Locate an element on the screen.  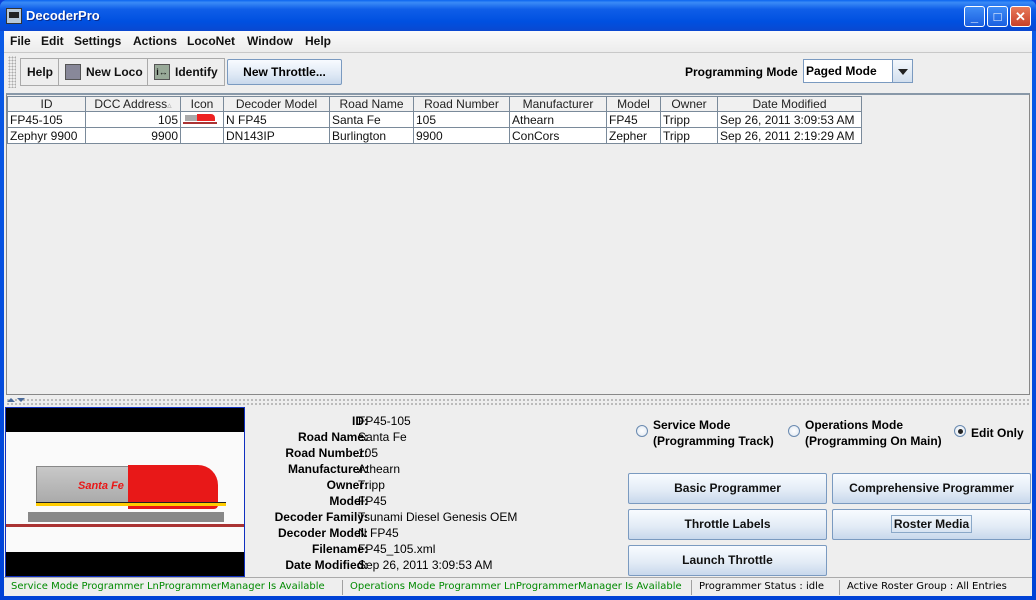
column-header-label: Road Number is located at coordinates (461, 104).